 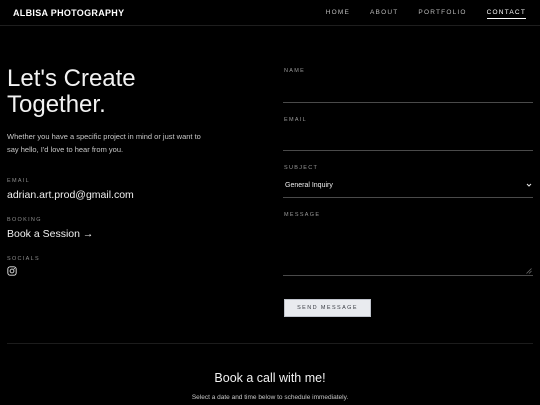 What do you see at coordinates (442, 14) in the screenshot?
I see `nav-link-portfolio: PORTFOLIO` at bounding box center [442, 14].